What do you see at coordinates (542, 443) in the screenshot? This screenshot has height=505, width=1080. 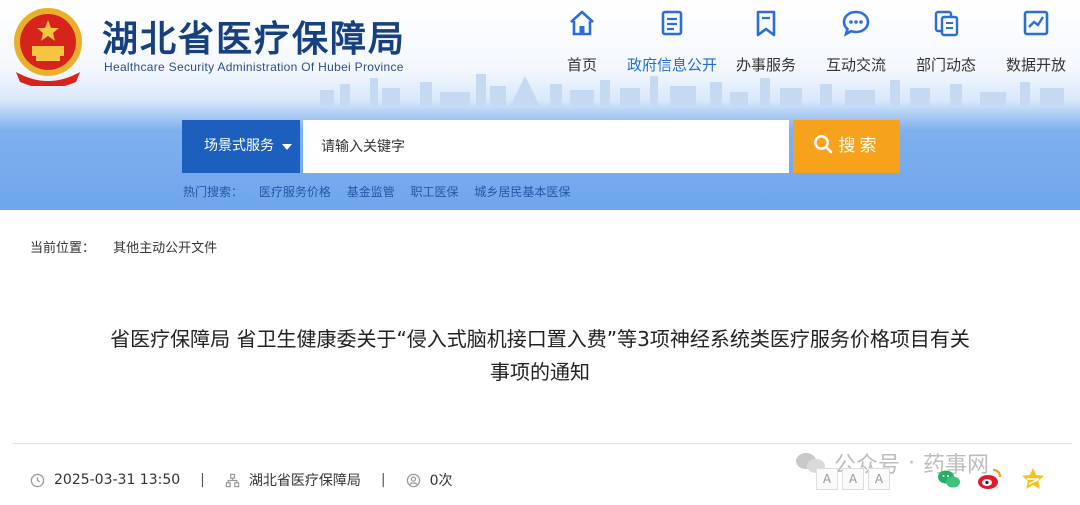 I see `divider` at bounding box center [542, 443].